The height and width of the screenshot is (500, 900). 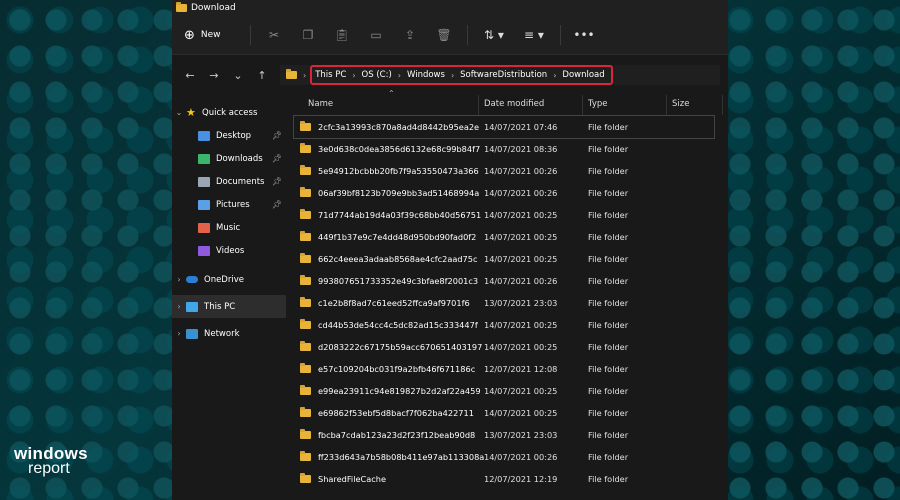 I want to click on arrow-right-icon: →, so click(x=214, y=75).